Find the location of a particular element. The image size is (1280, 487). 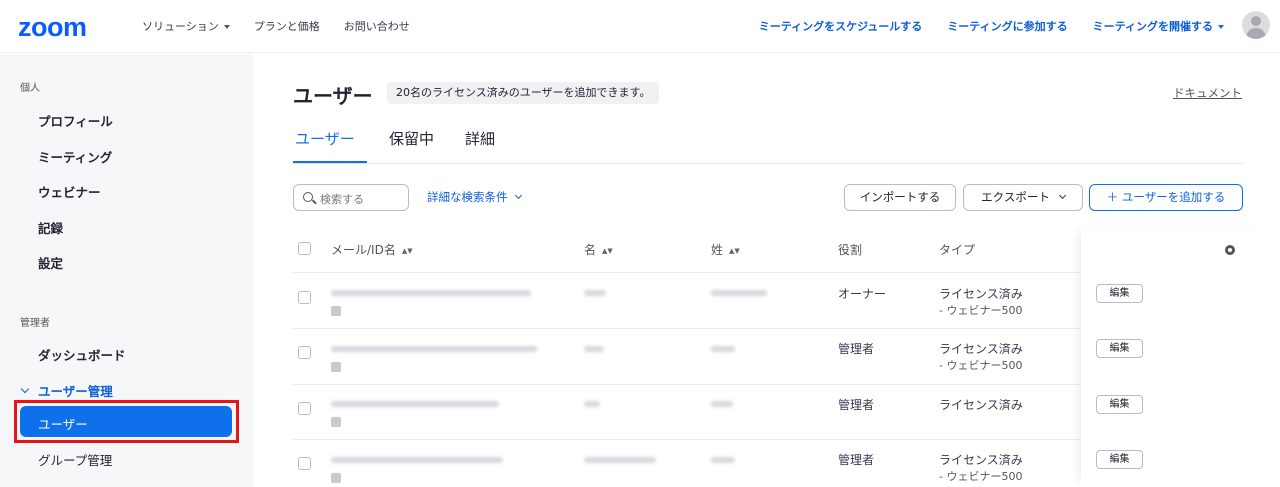

search-input: 検索する is located at coordinates (351, 197).